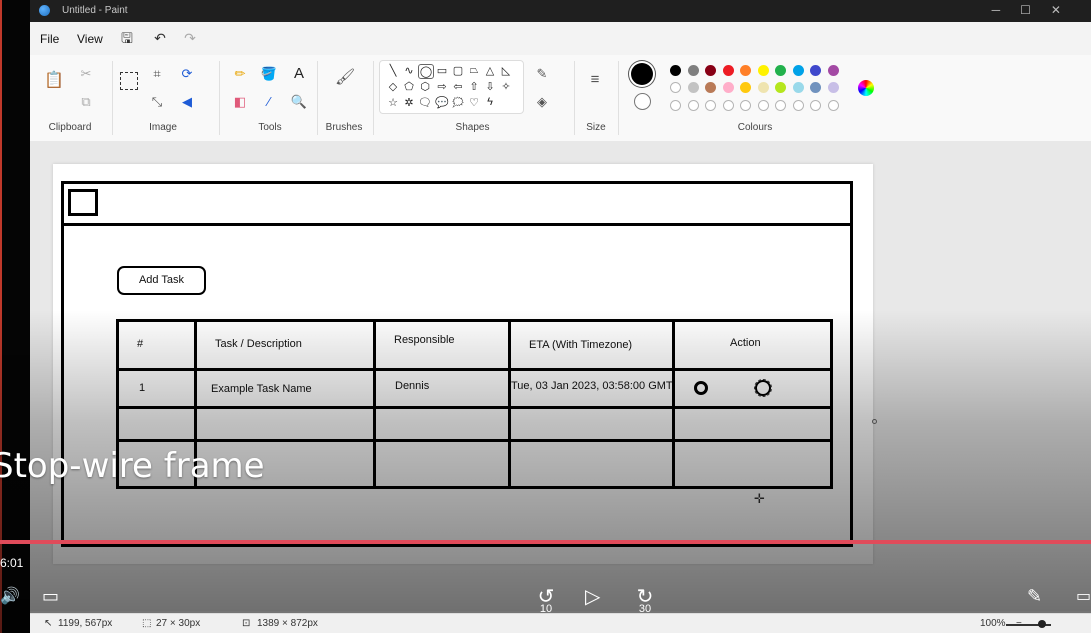  What do you see at coordinates (426, 71) in the screenshot?
I see `oval-shape-icon: ◯` at bounding box center [426, 71].